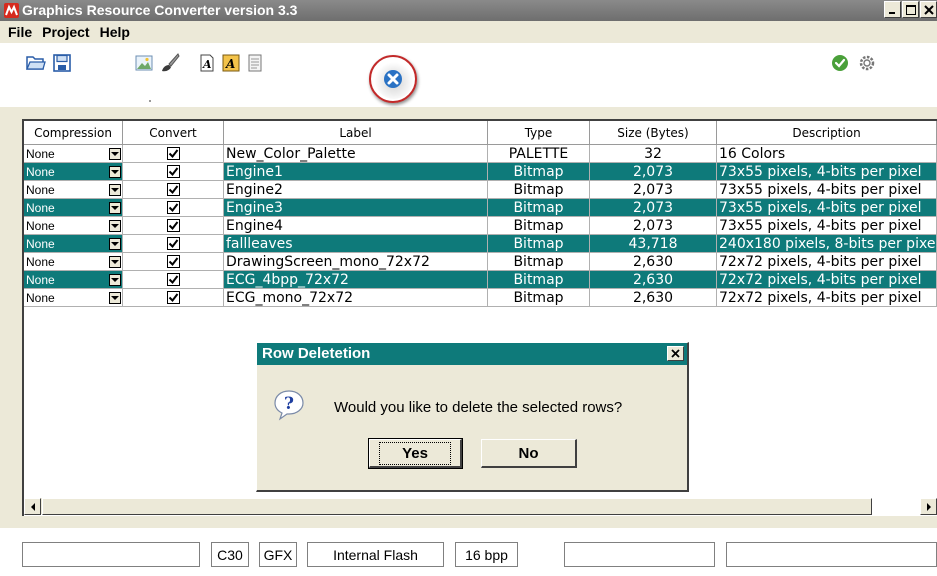 Image resolution: width=937 pixels, height=576 pixels. Describe the element at coordinates (827, 154) in the screenshot. I see `description-cell: 16 Colors` at that location.